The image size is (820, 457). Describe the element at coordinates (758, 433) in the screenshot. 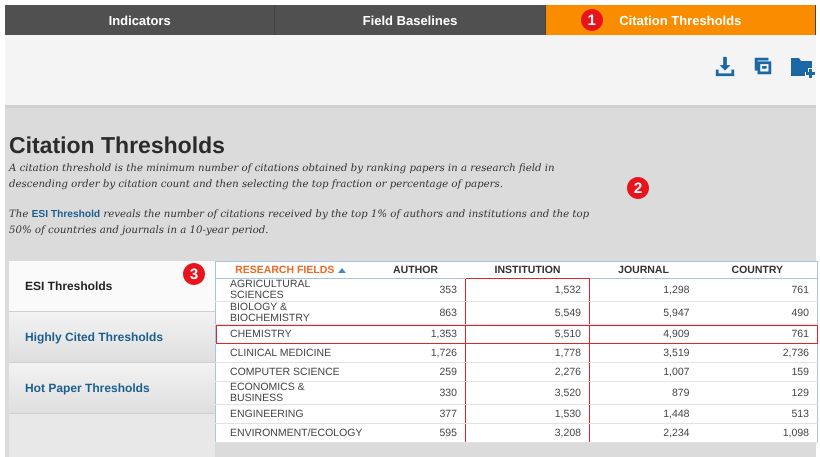

I see `table-cell: 1,098` at that location.